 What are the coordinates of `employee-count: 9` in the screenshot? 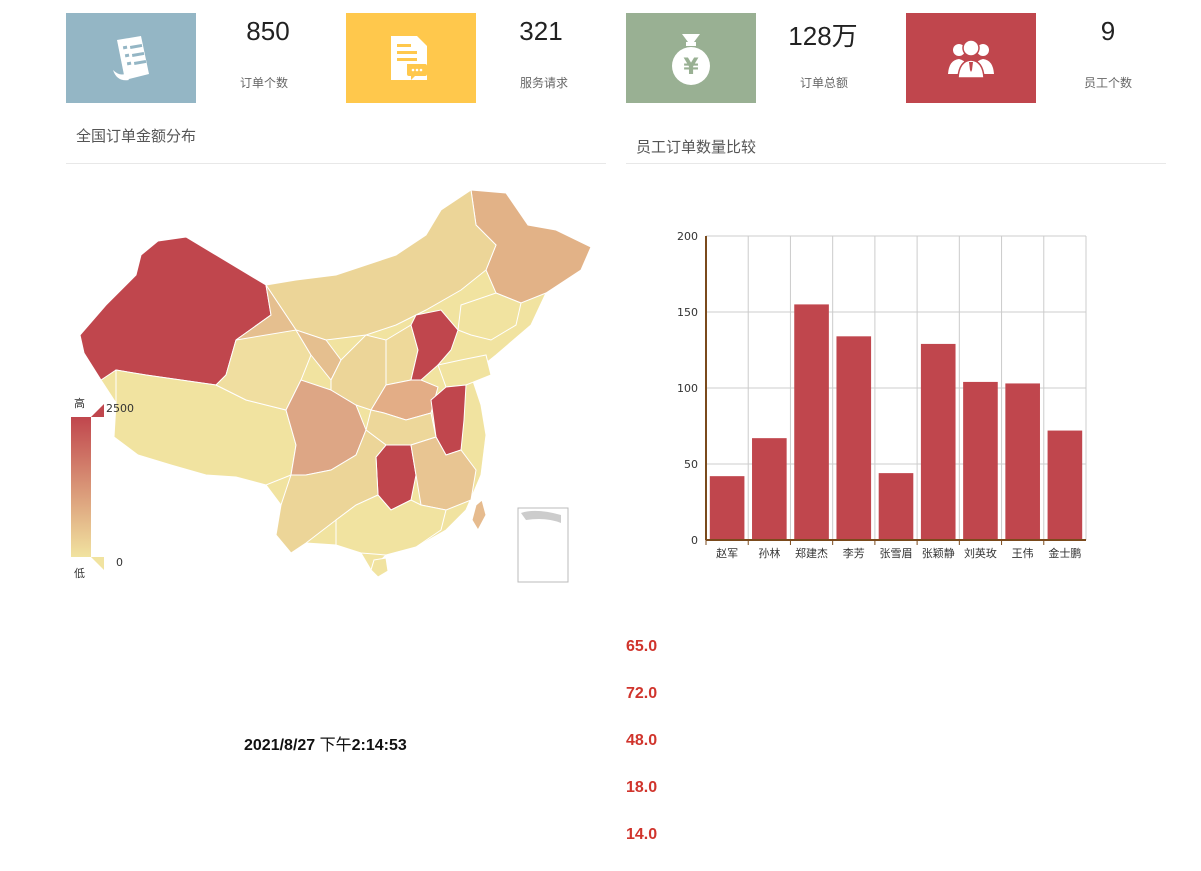 It's located at (1108, 31).